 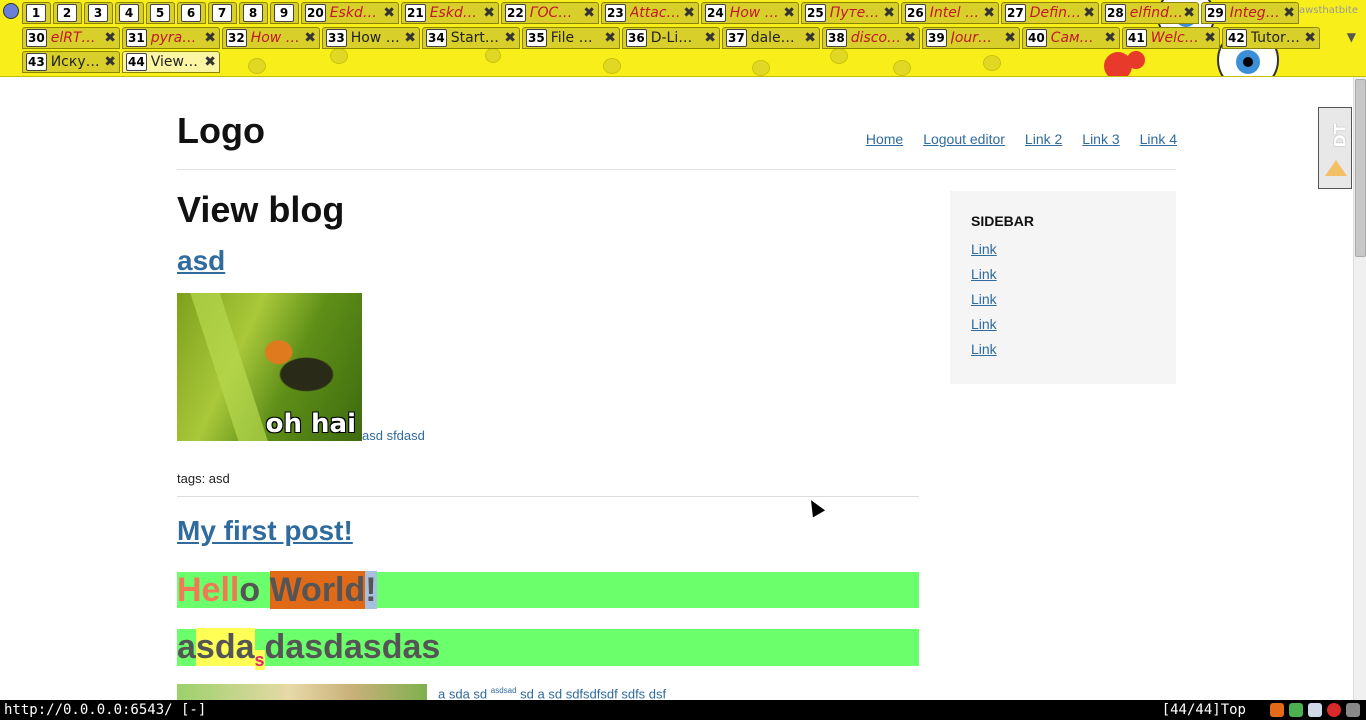 What do you see at coordinates (67, 13) in the screenshot?
I see `browser-tab: 2` at bounding box center [67, 13].